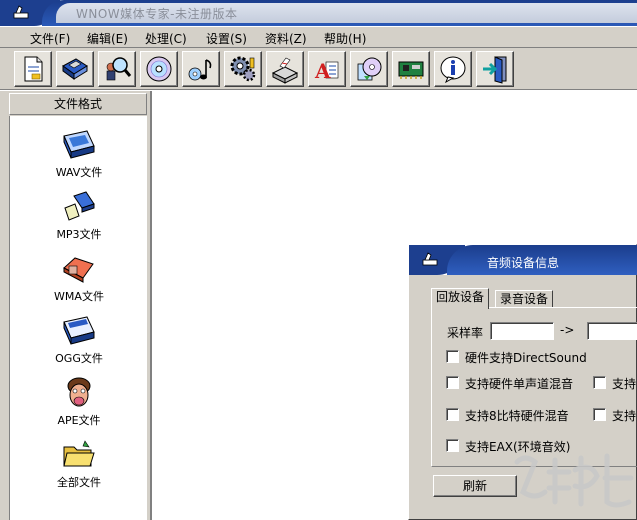 The image size is (637, 520). I want to click on circuit-board-icon, so click(411, 70).